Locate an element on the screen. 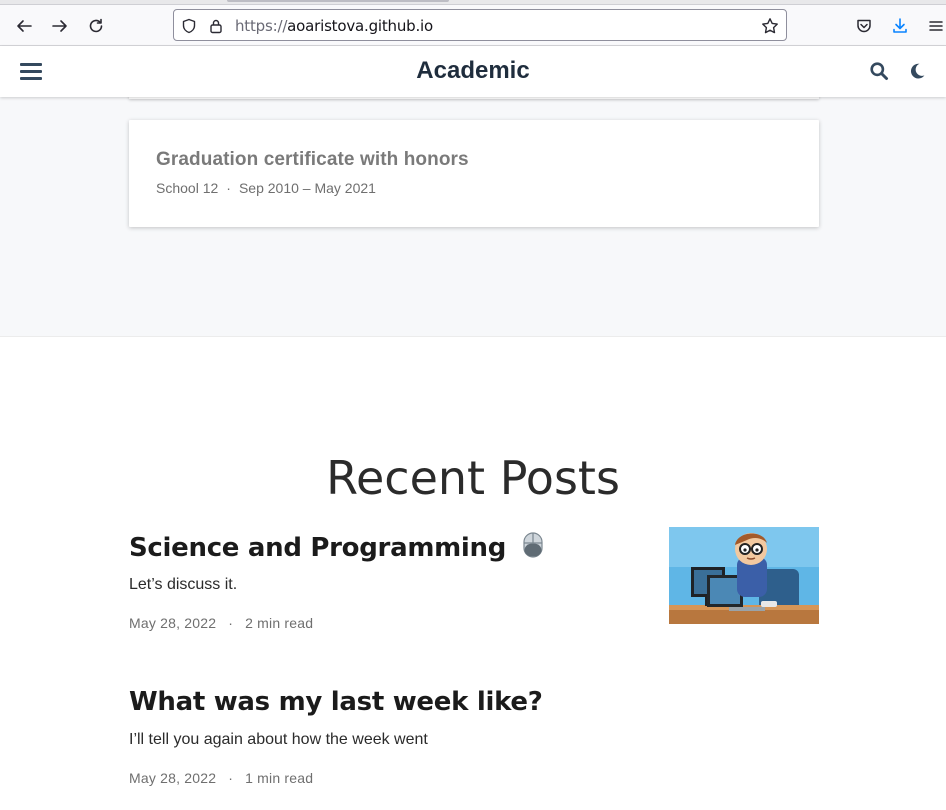 This screenshot has height=810, width=946. post-title: What was my last week like? is located at coordinates (336, 702).